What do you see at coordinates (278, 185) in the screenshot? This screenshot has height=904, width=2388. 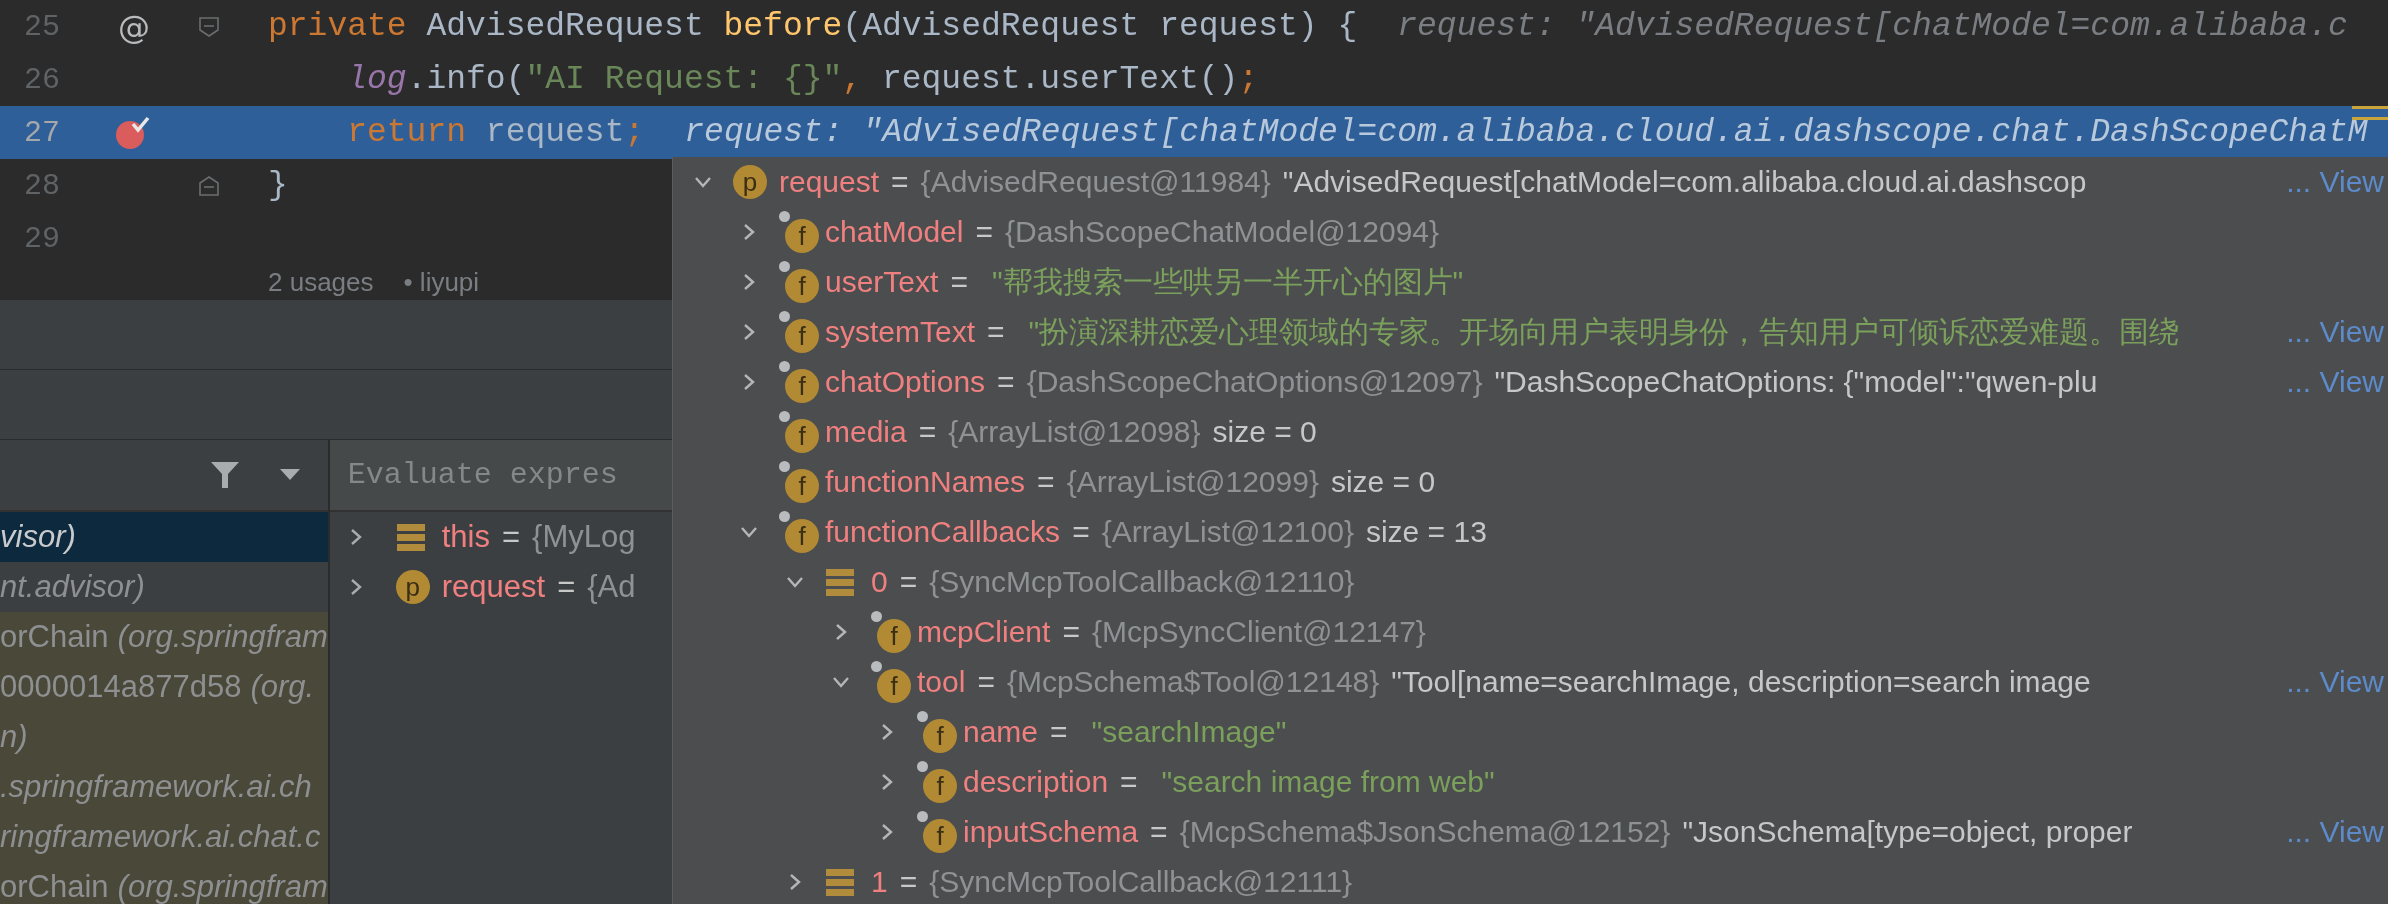 I see `code-text: }` at bounding box center [278, 185].